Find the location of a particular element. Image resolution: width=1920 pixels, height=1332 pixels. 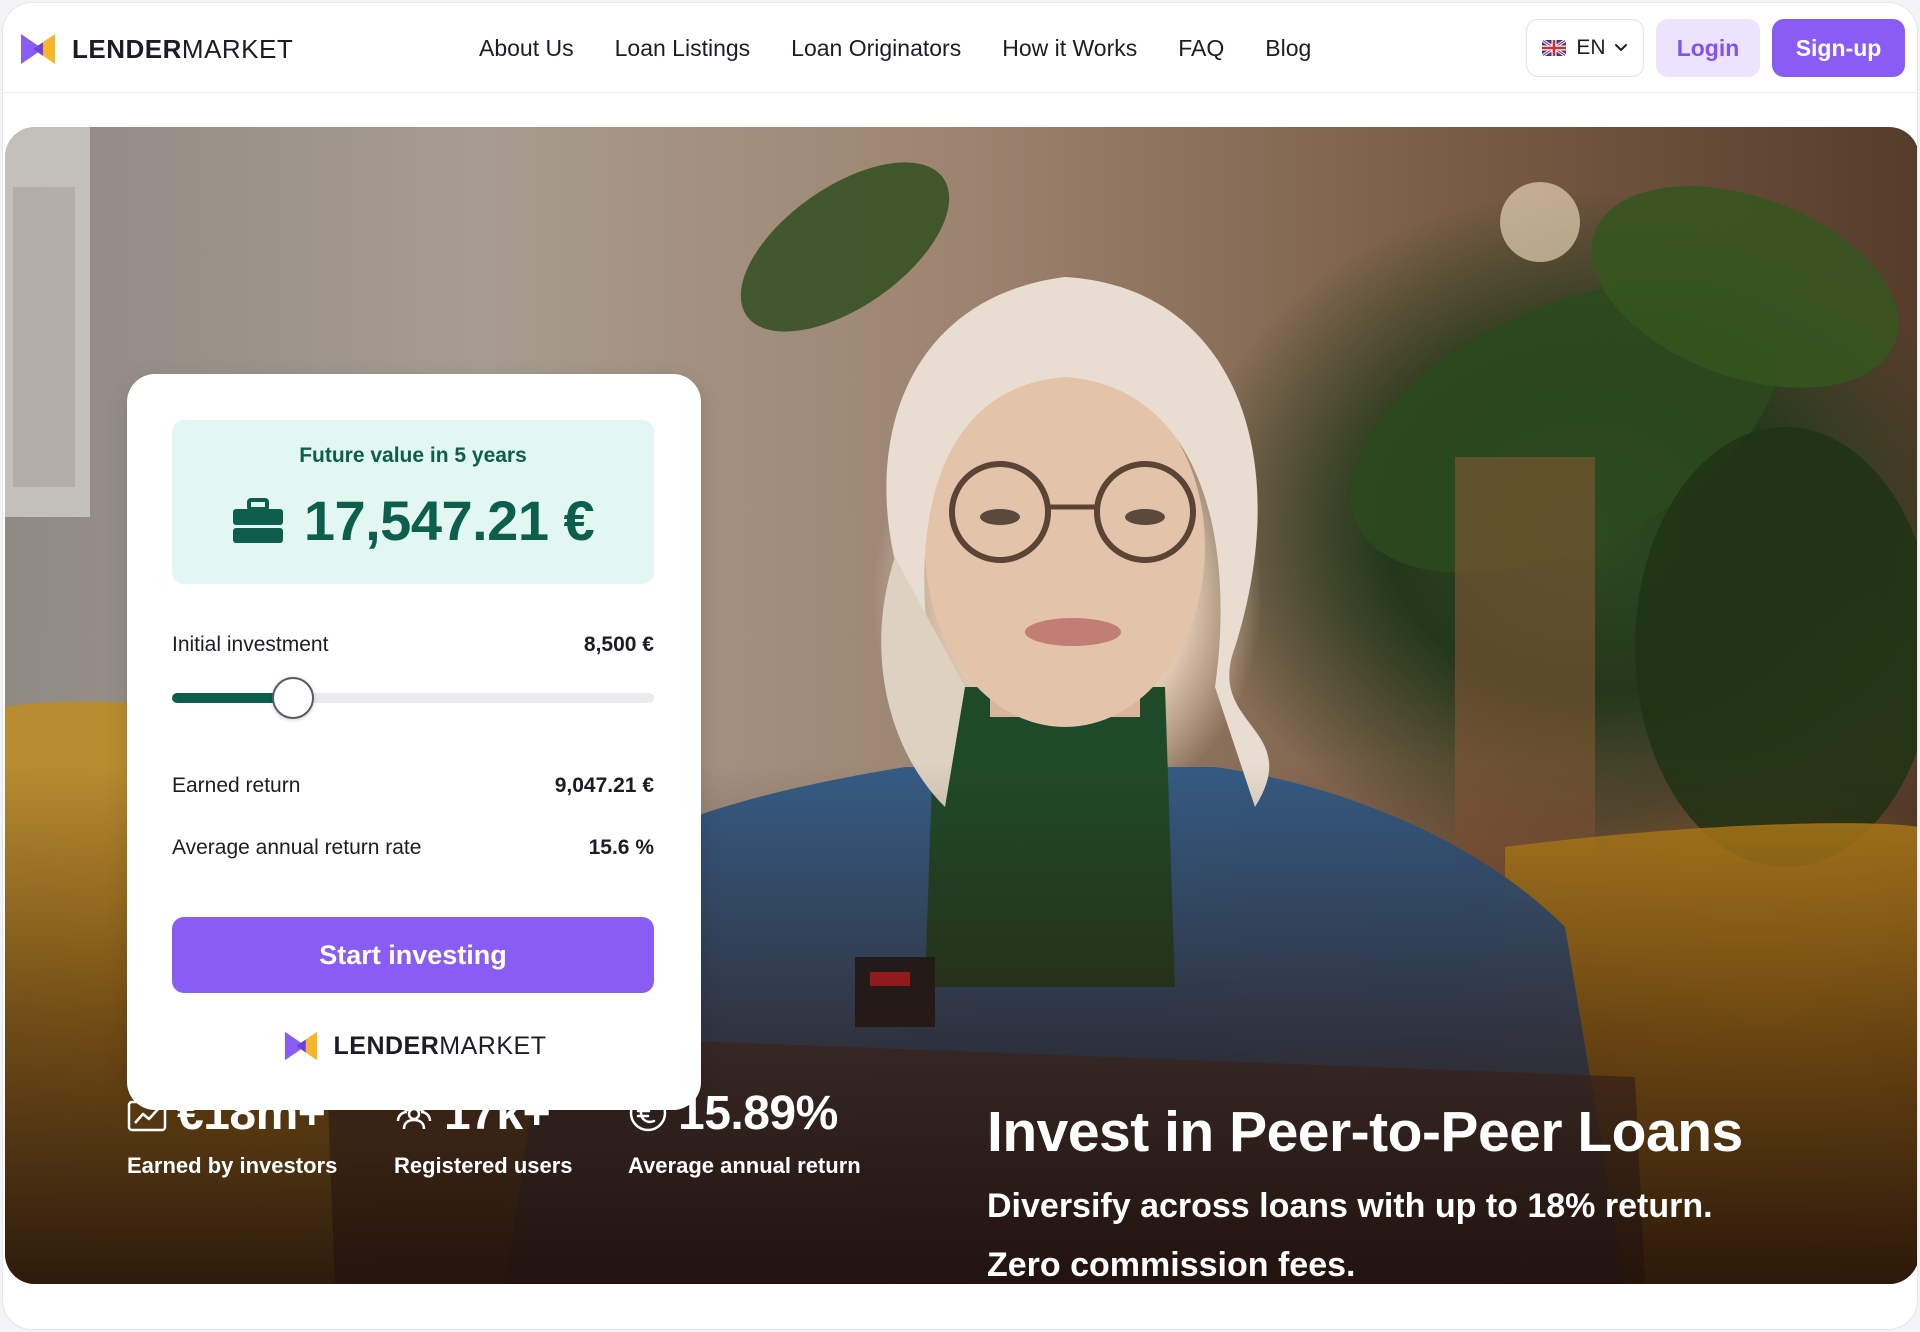

users-icon is located at coordinates (414, 1114).